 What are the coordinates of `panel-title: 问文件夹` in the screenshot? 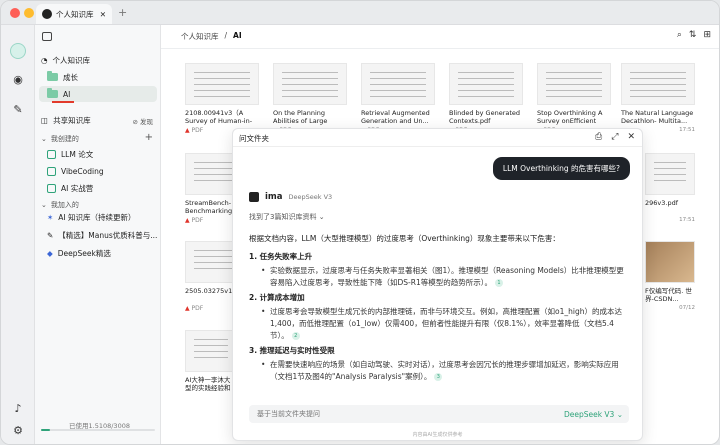 It's located at (254, 138).